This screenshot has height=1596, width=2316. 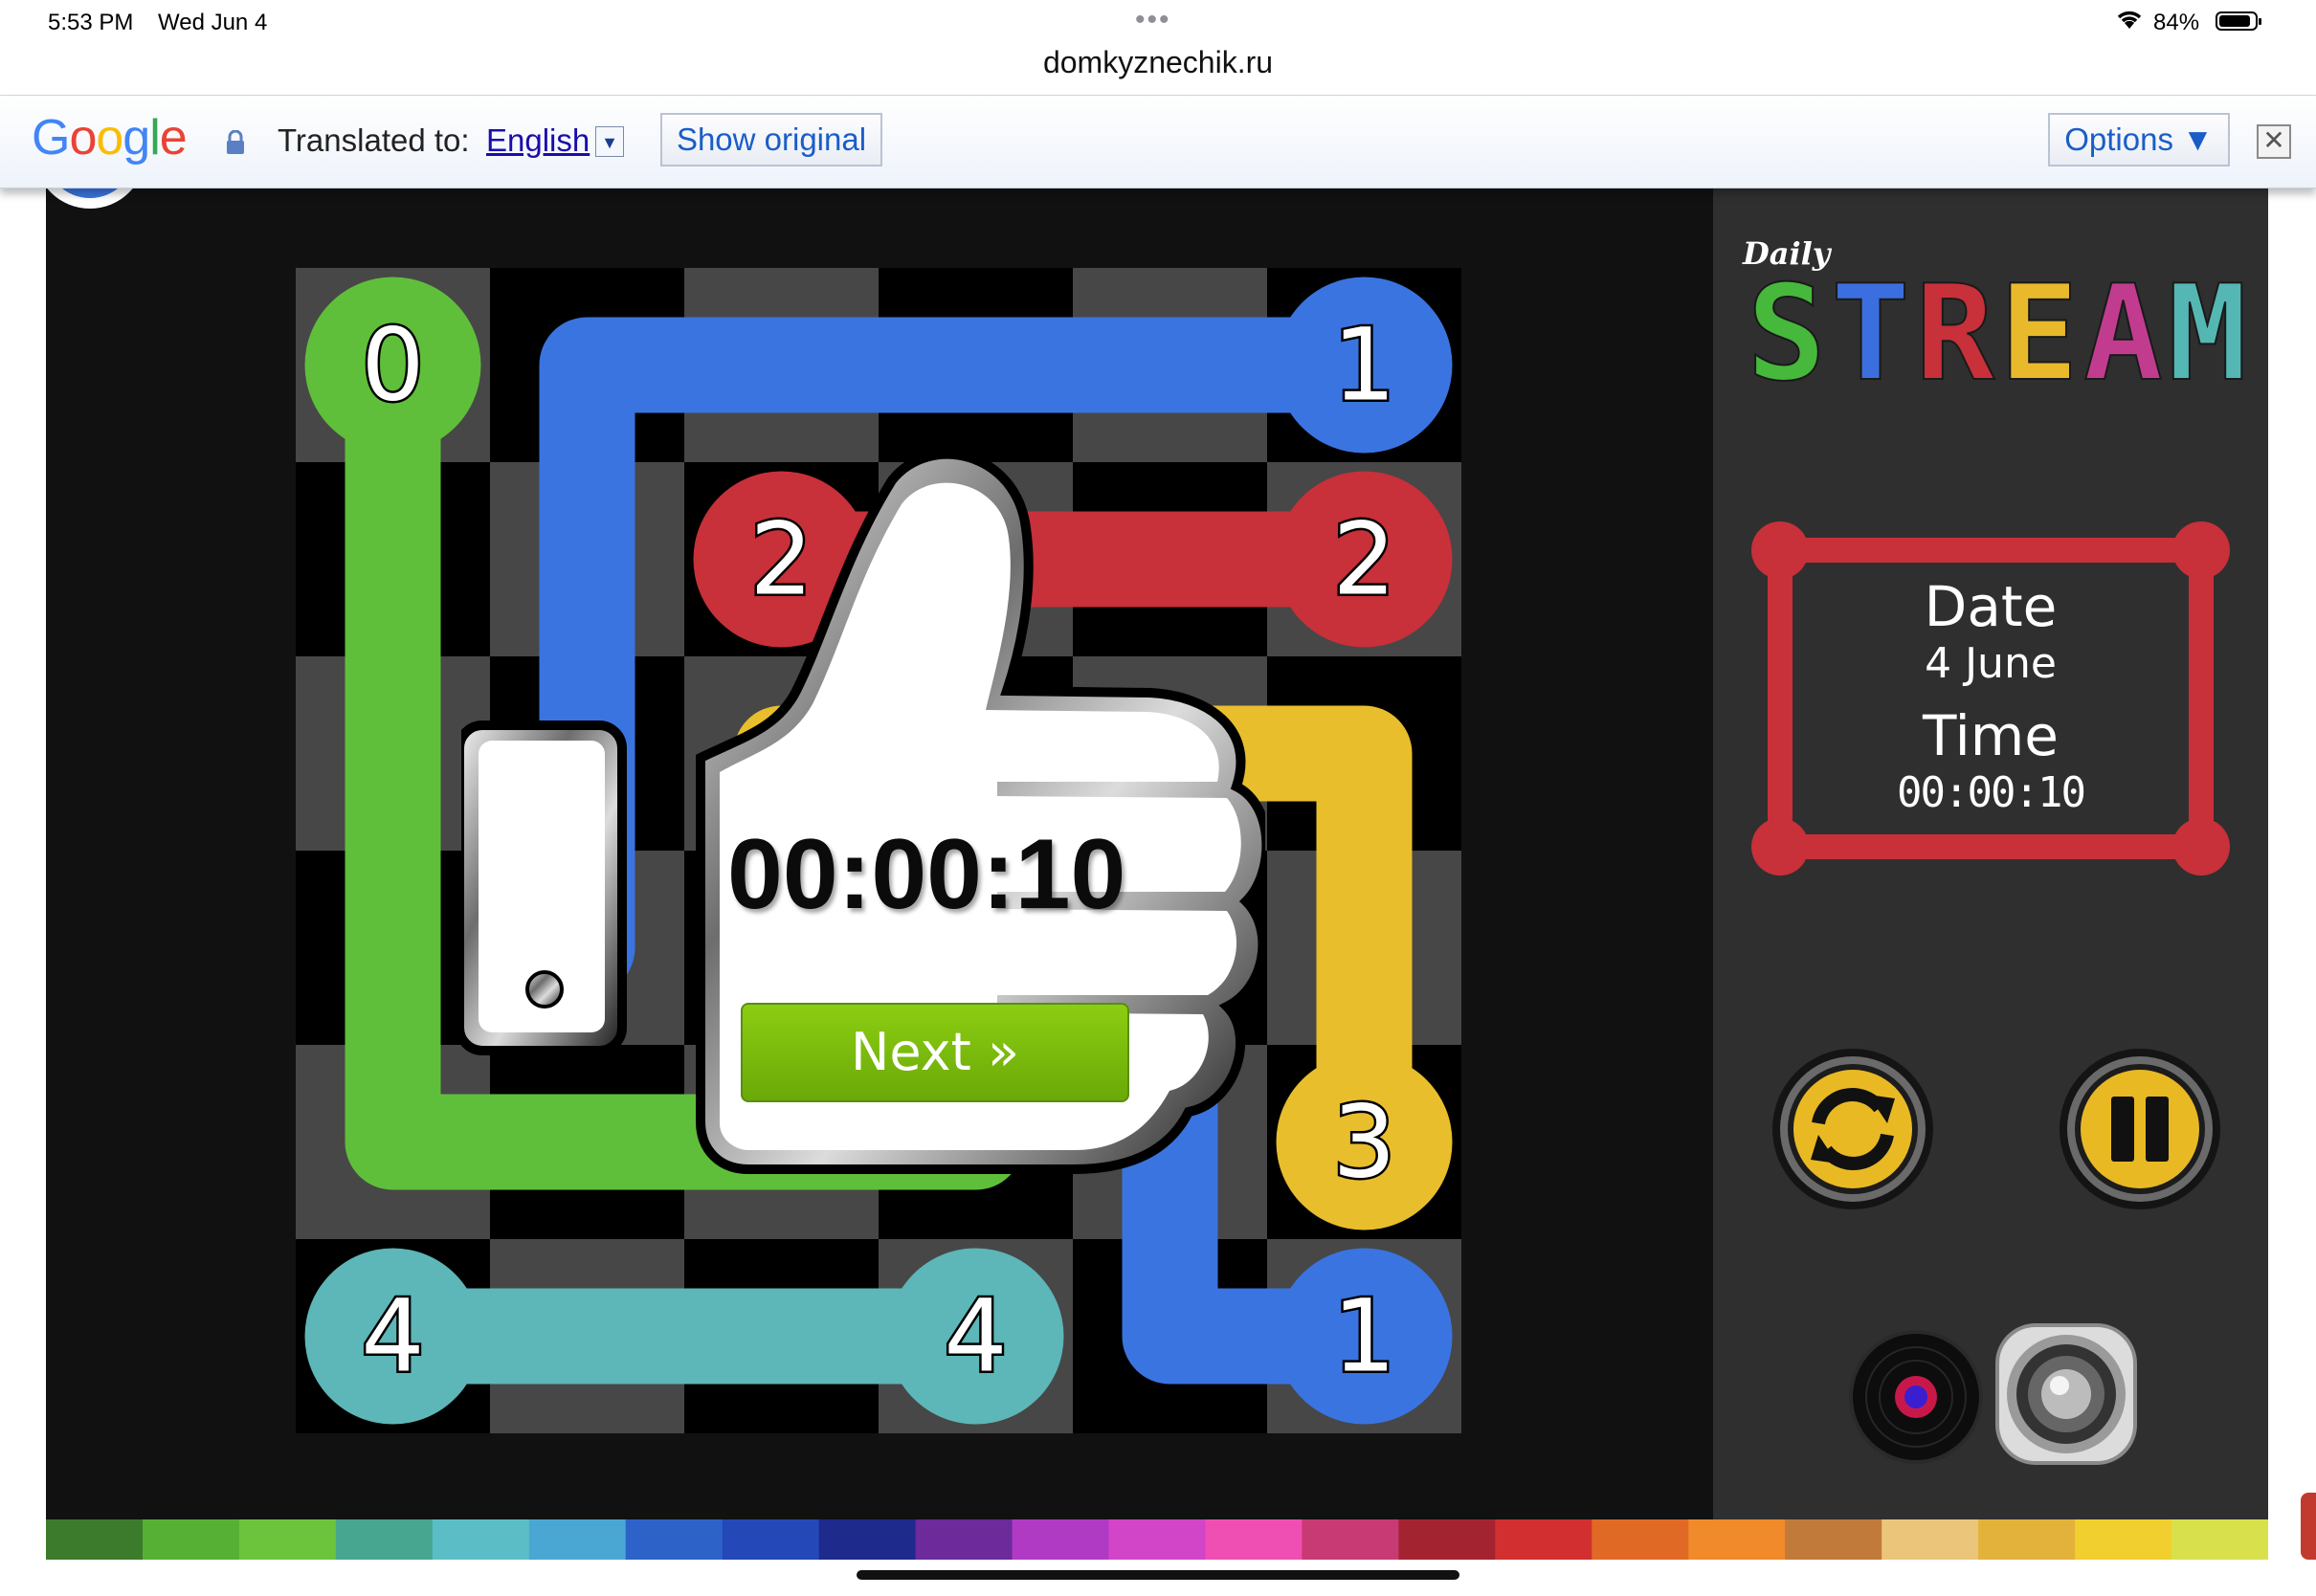 I want to click on lock-icon, so click(x=236, y=142).